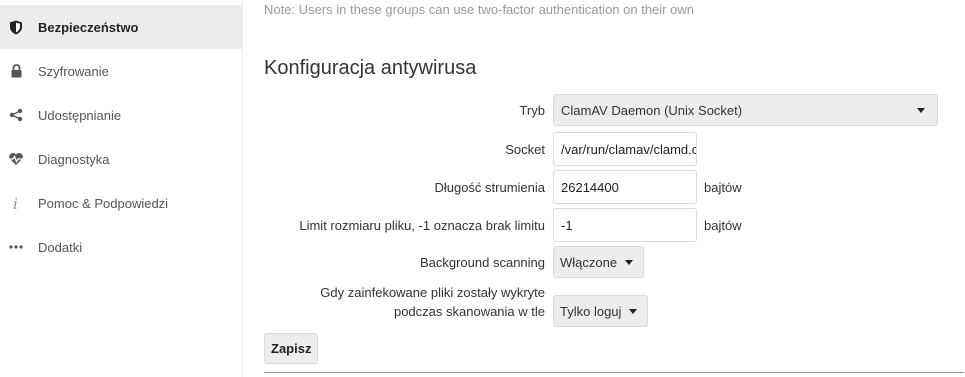 This screenshot has width=965, height=377. What do you see at coordinates (652, 110) in the screenshot?
I see `mode-select-value: ClamAV Daemon (Unix Socket)` at bounding box center [652, 110].